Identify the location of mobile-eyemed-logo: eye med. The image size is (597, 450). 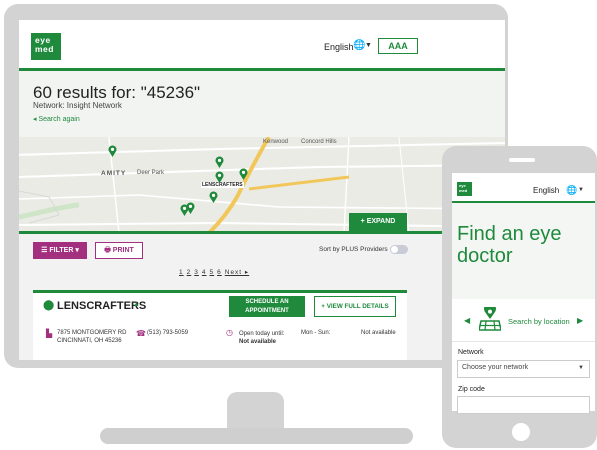
(464, 189).